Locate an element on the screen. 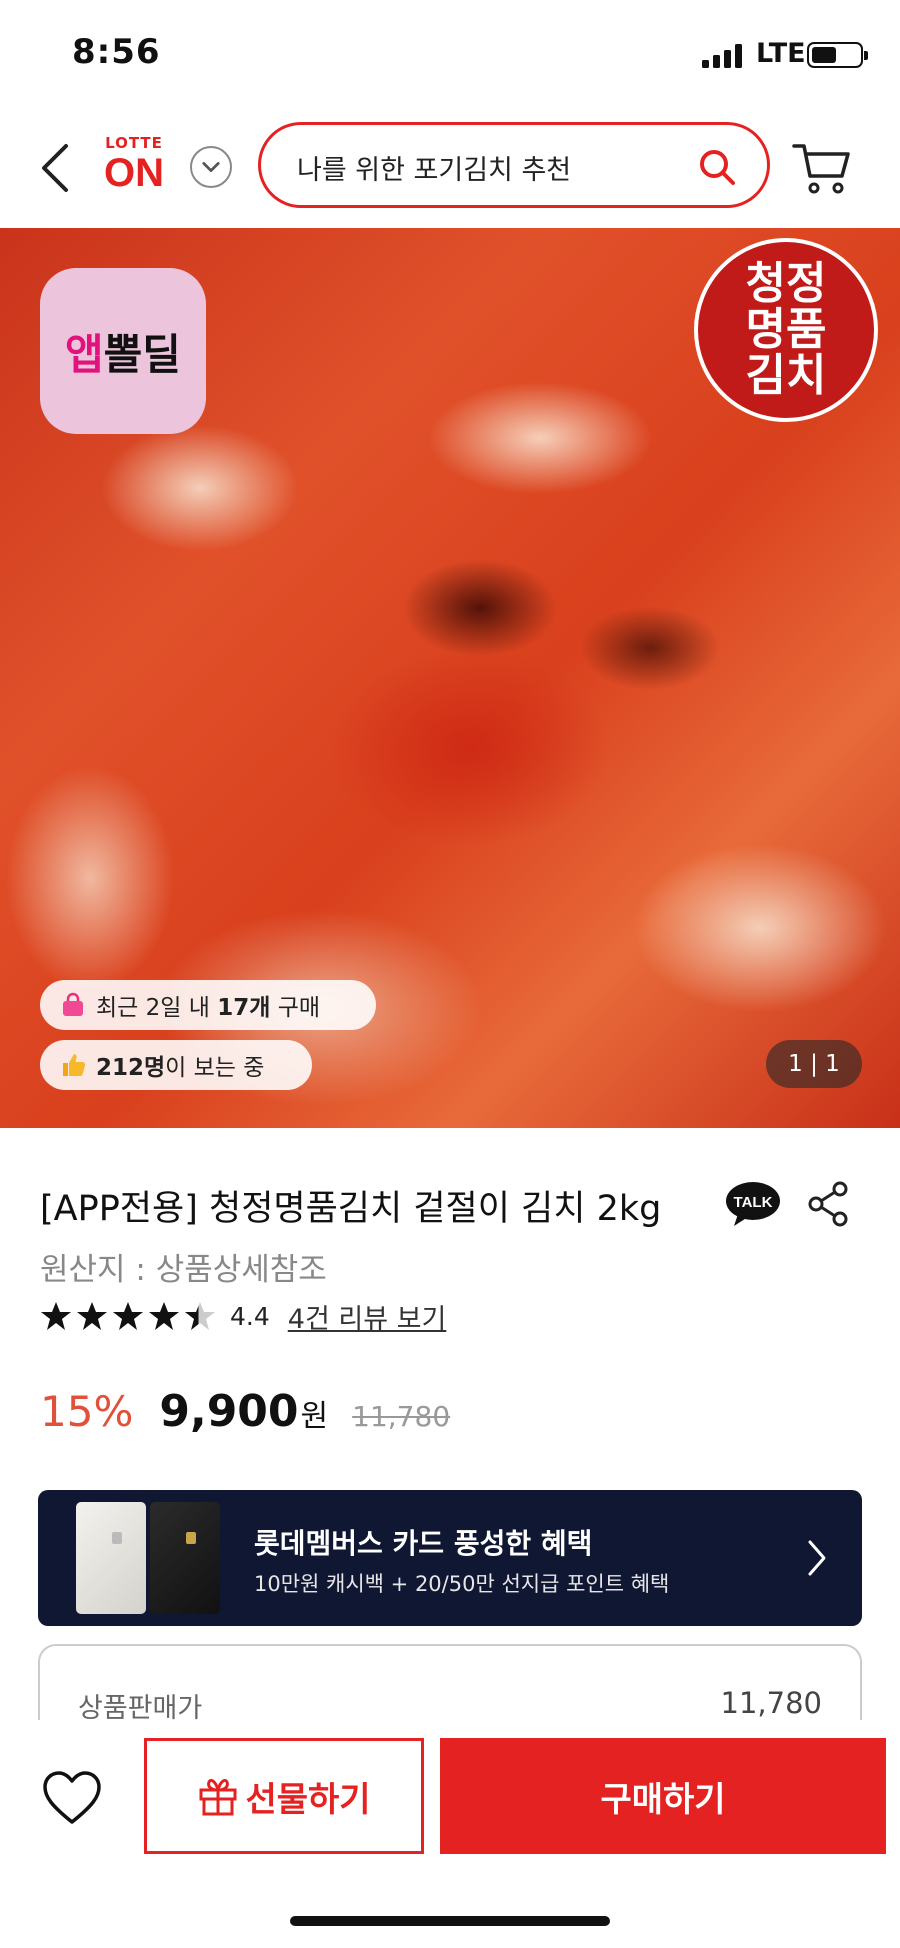 This screenshot has height=1948, width=900. signal-icon is located at coordinates (722, 56).